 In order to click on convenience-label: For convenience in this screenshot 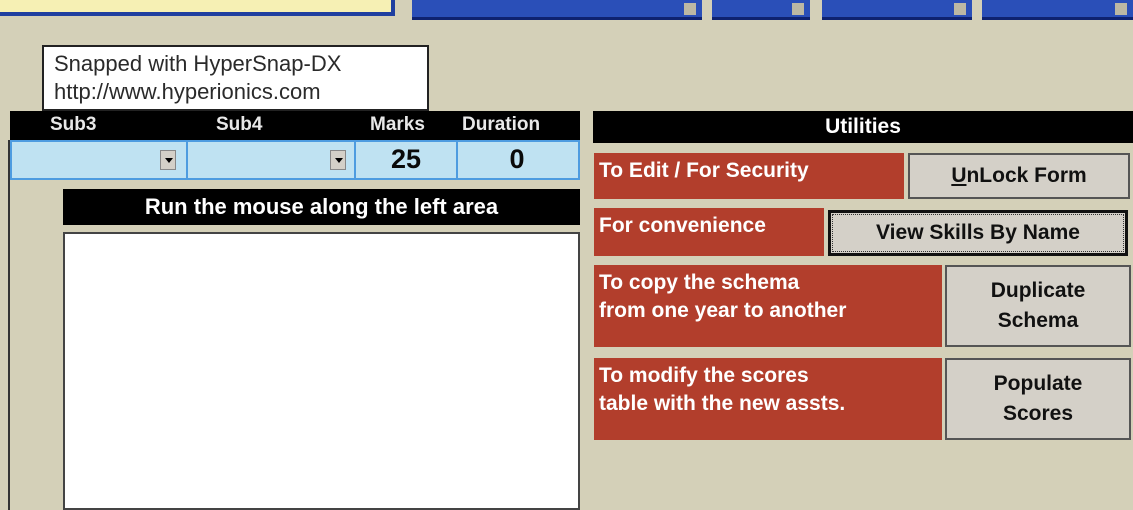, I will do `click(709, 232)`.